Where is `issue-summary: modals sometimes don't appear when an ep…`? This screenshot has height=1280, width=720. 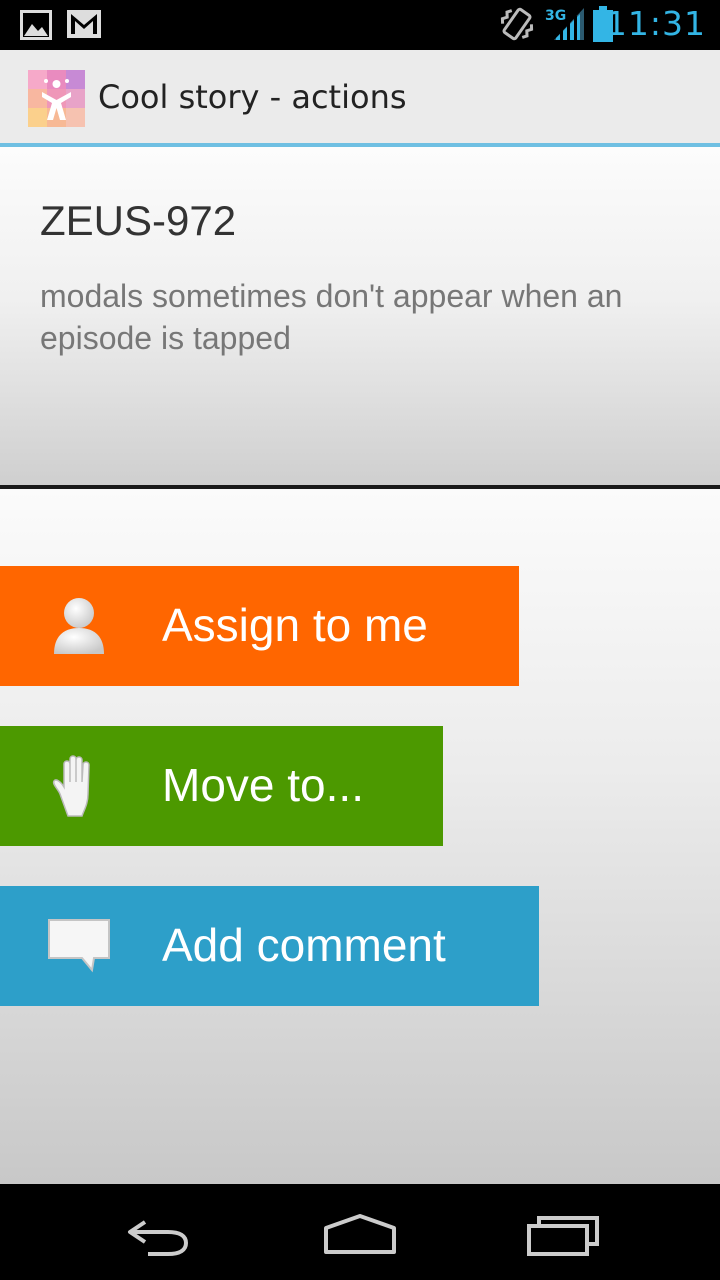 issue-summary: modals sometimes don't appear when an ep… is located at coordinates (331, 317).